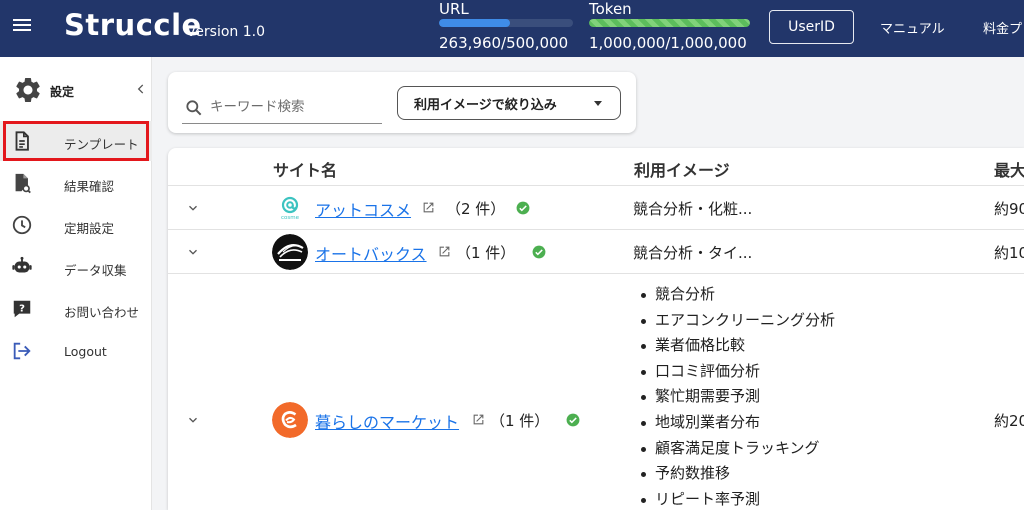  I want to click on keyword-search-input, so click(294, 107).